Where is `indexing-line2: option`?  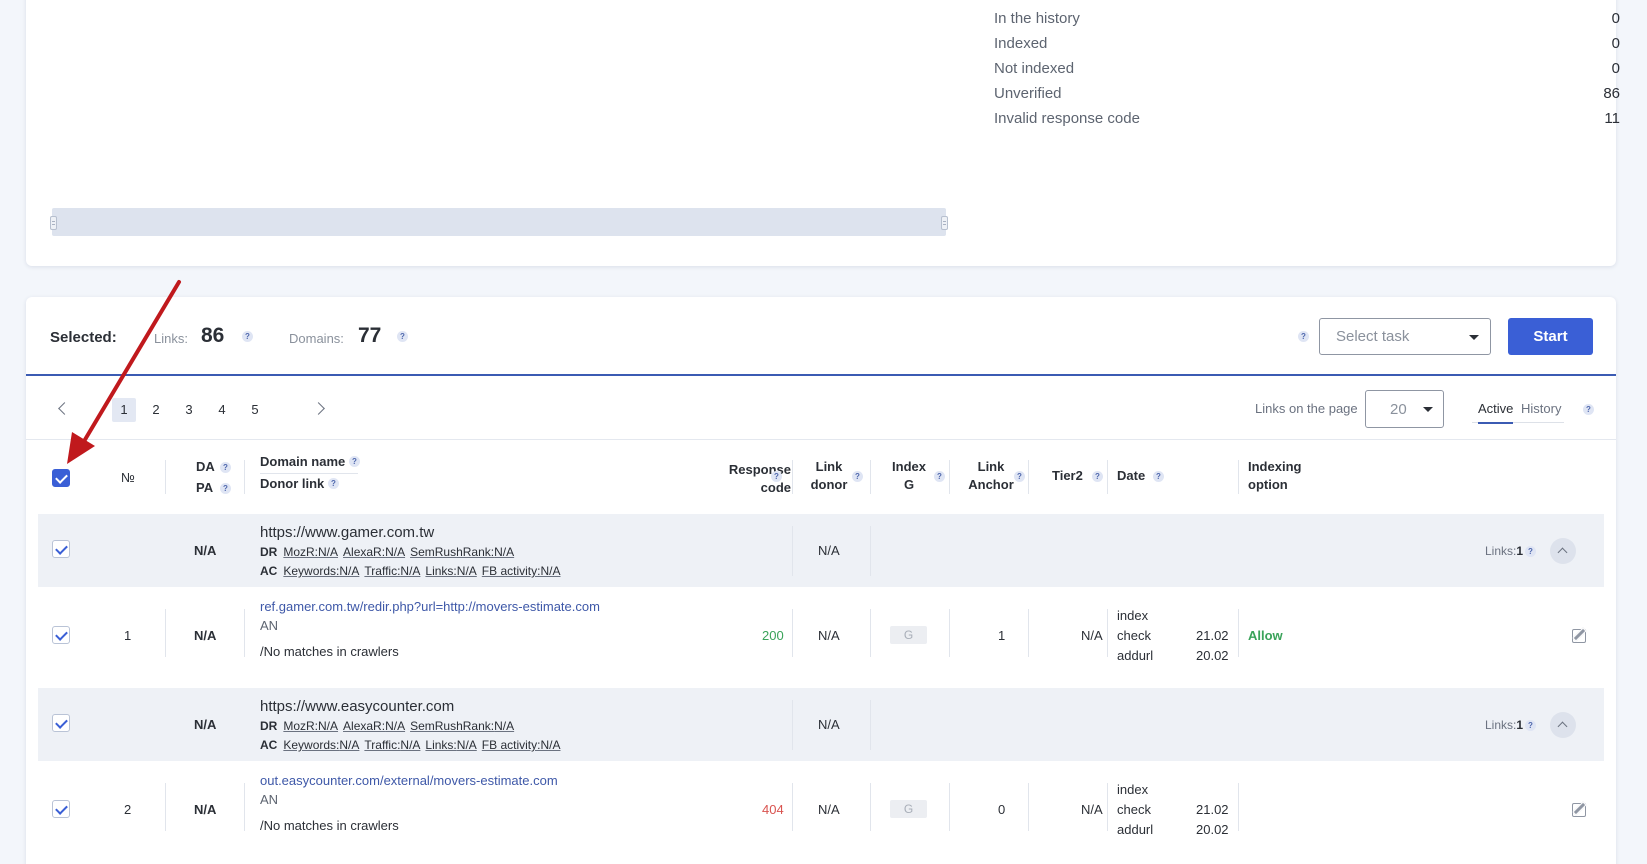 indexing-line2: option is located at coordinates (1268, 484).